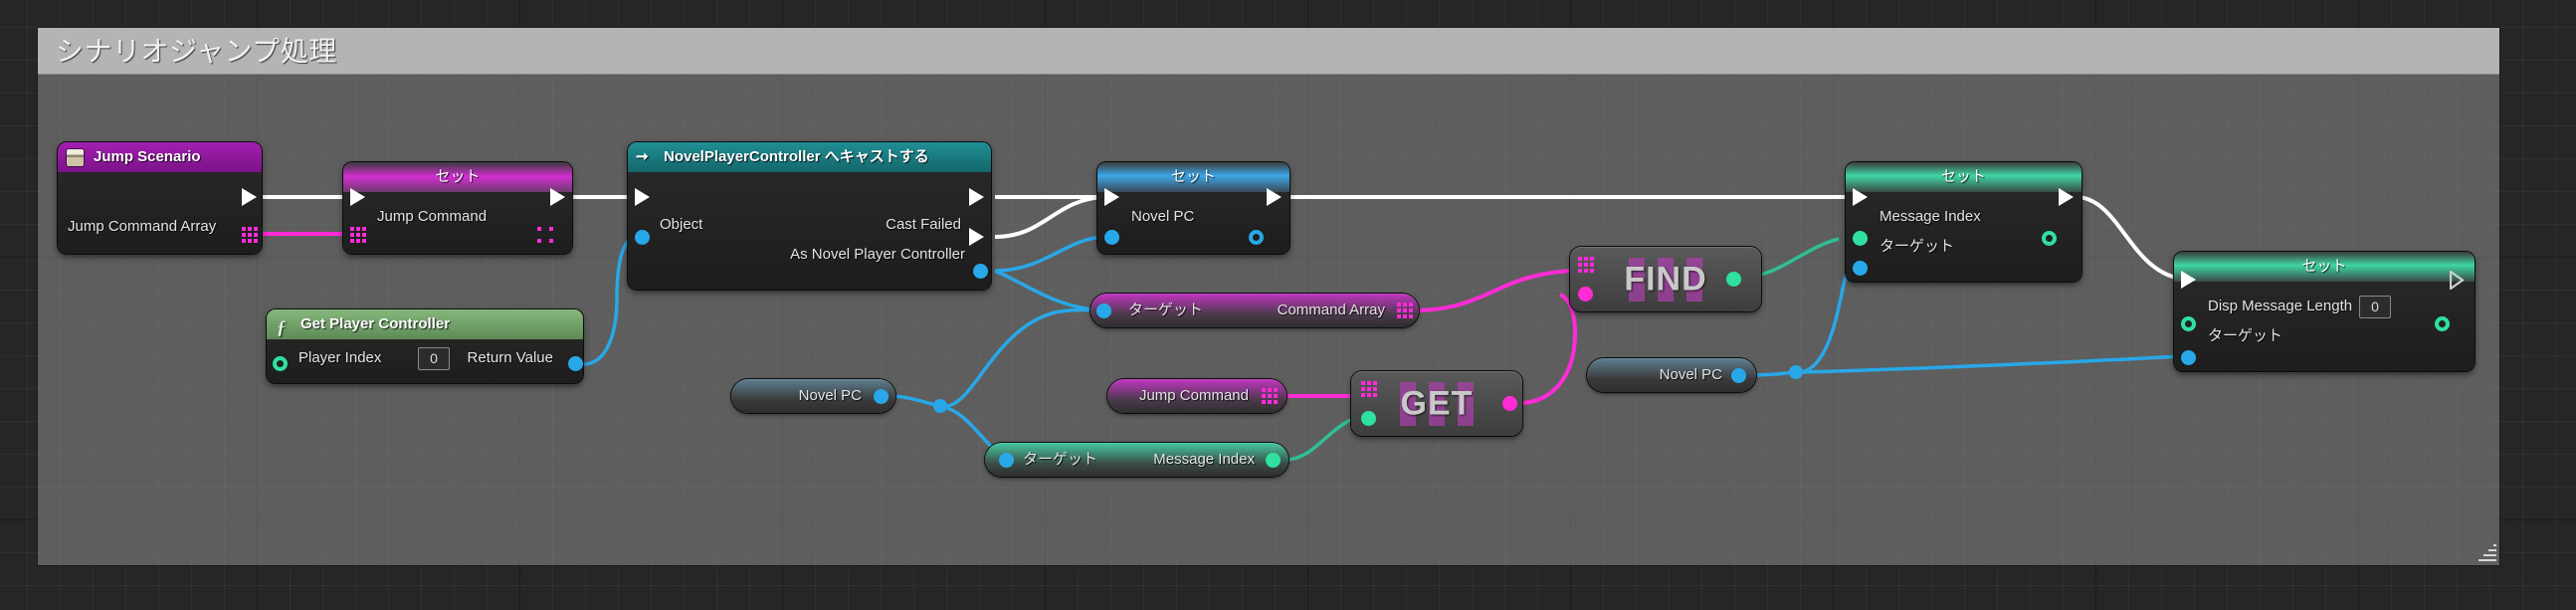 The width and height of the screenshot is (2576, 610). What do you see at coordinates (1368, 418) in the screenshot?
I see `data-pin-get-index` at bounding box center [1368, 418].